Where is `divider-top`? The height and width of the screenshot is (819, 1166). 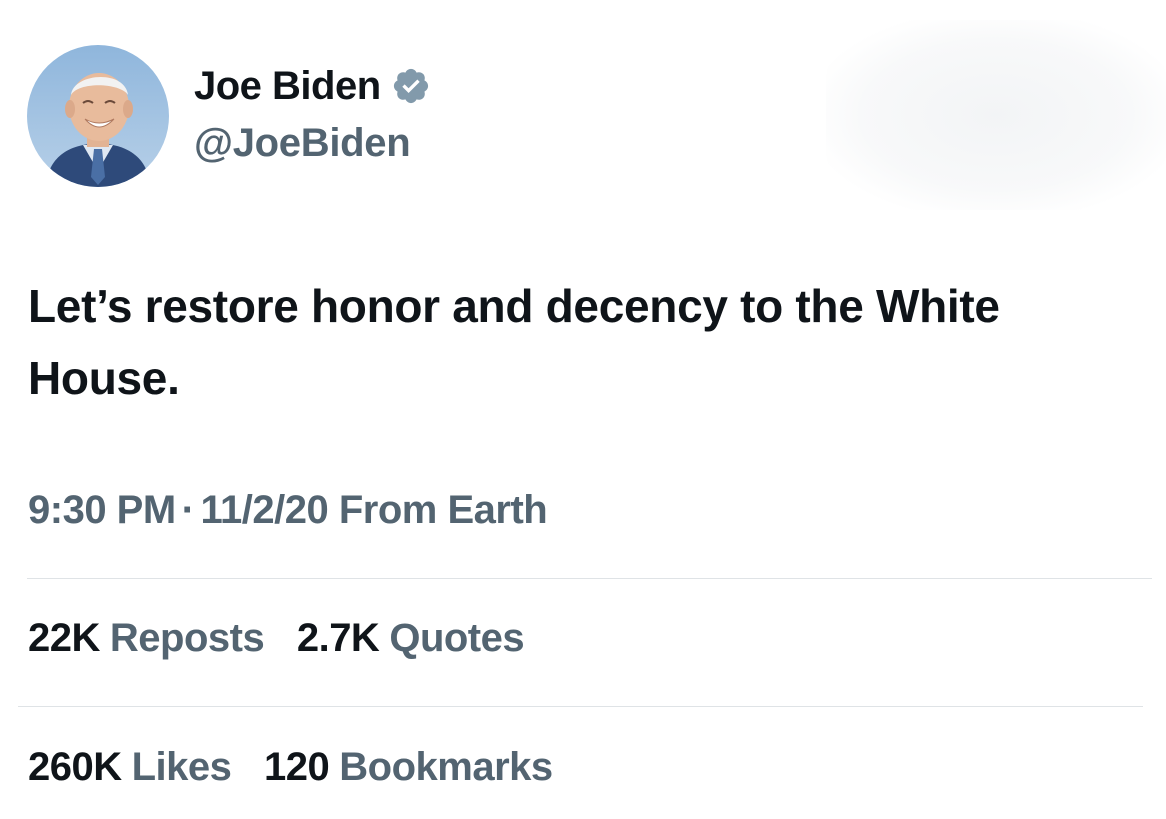
divider-top is located at coordinates (589, 578).